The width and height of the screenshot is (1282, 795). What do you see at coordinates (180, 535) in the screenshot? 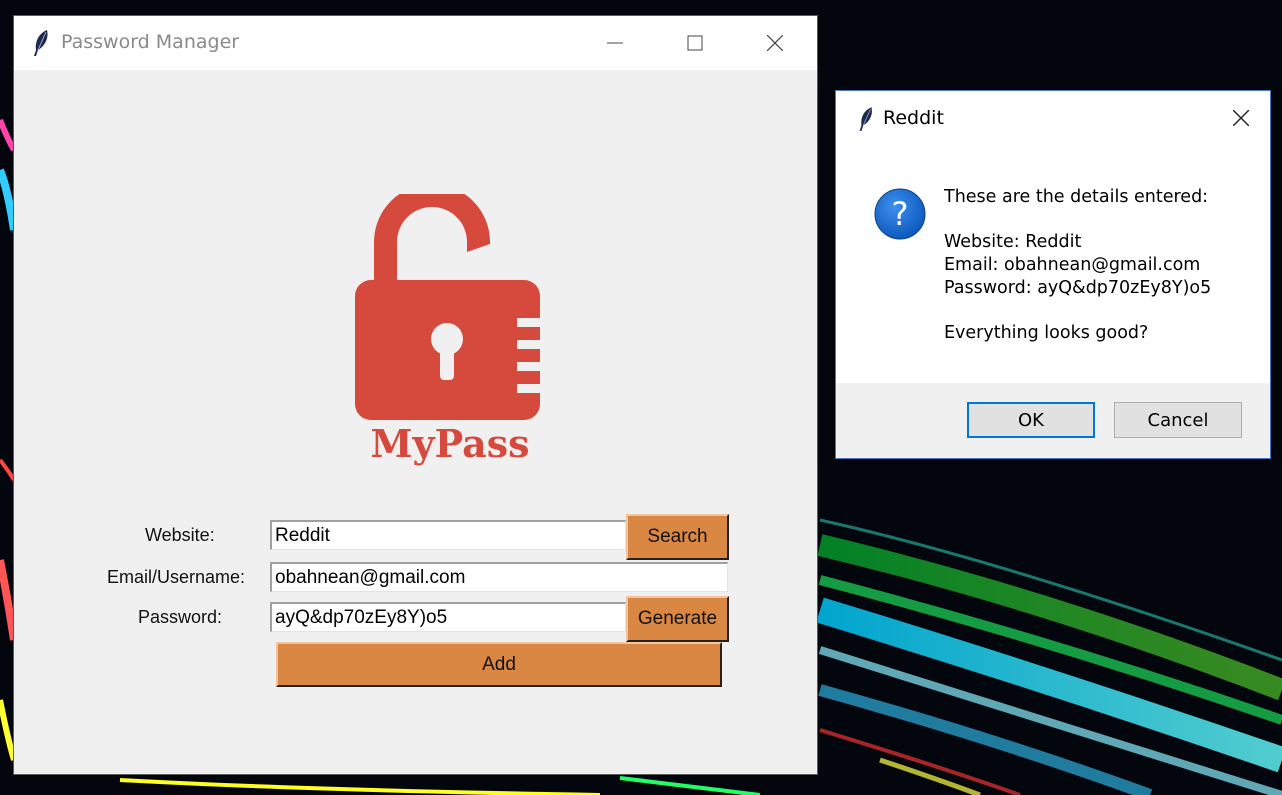
I see `website-label: Website:` at bounding box center [180, 535].